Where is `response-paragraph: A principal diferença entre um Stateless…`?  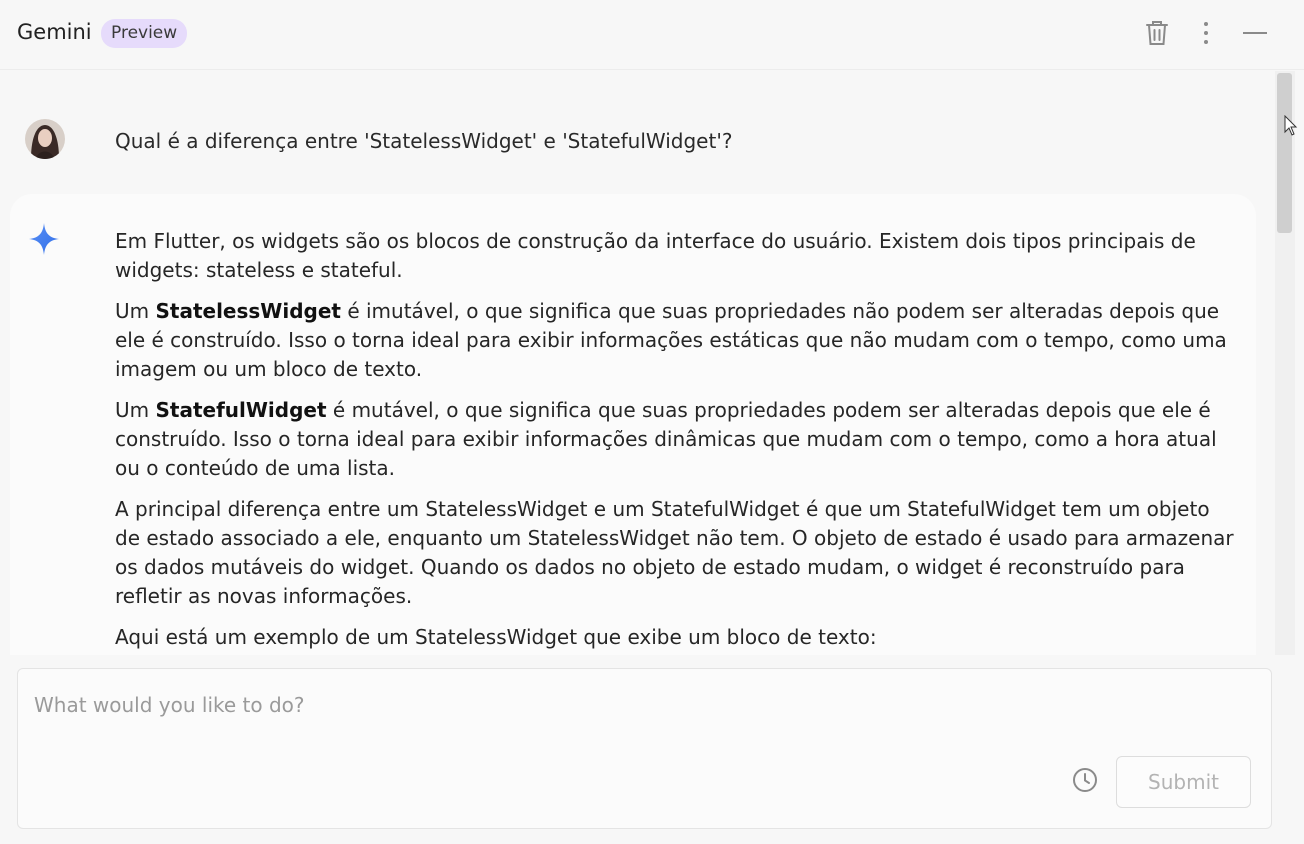
response-paragraph: A principal diferença entre um Stateless… is located at coordinates (674, 552).